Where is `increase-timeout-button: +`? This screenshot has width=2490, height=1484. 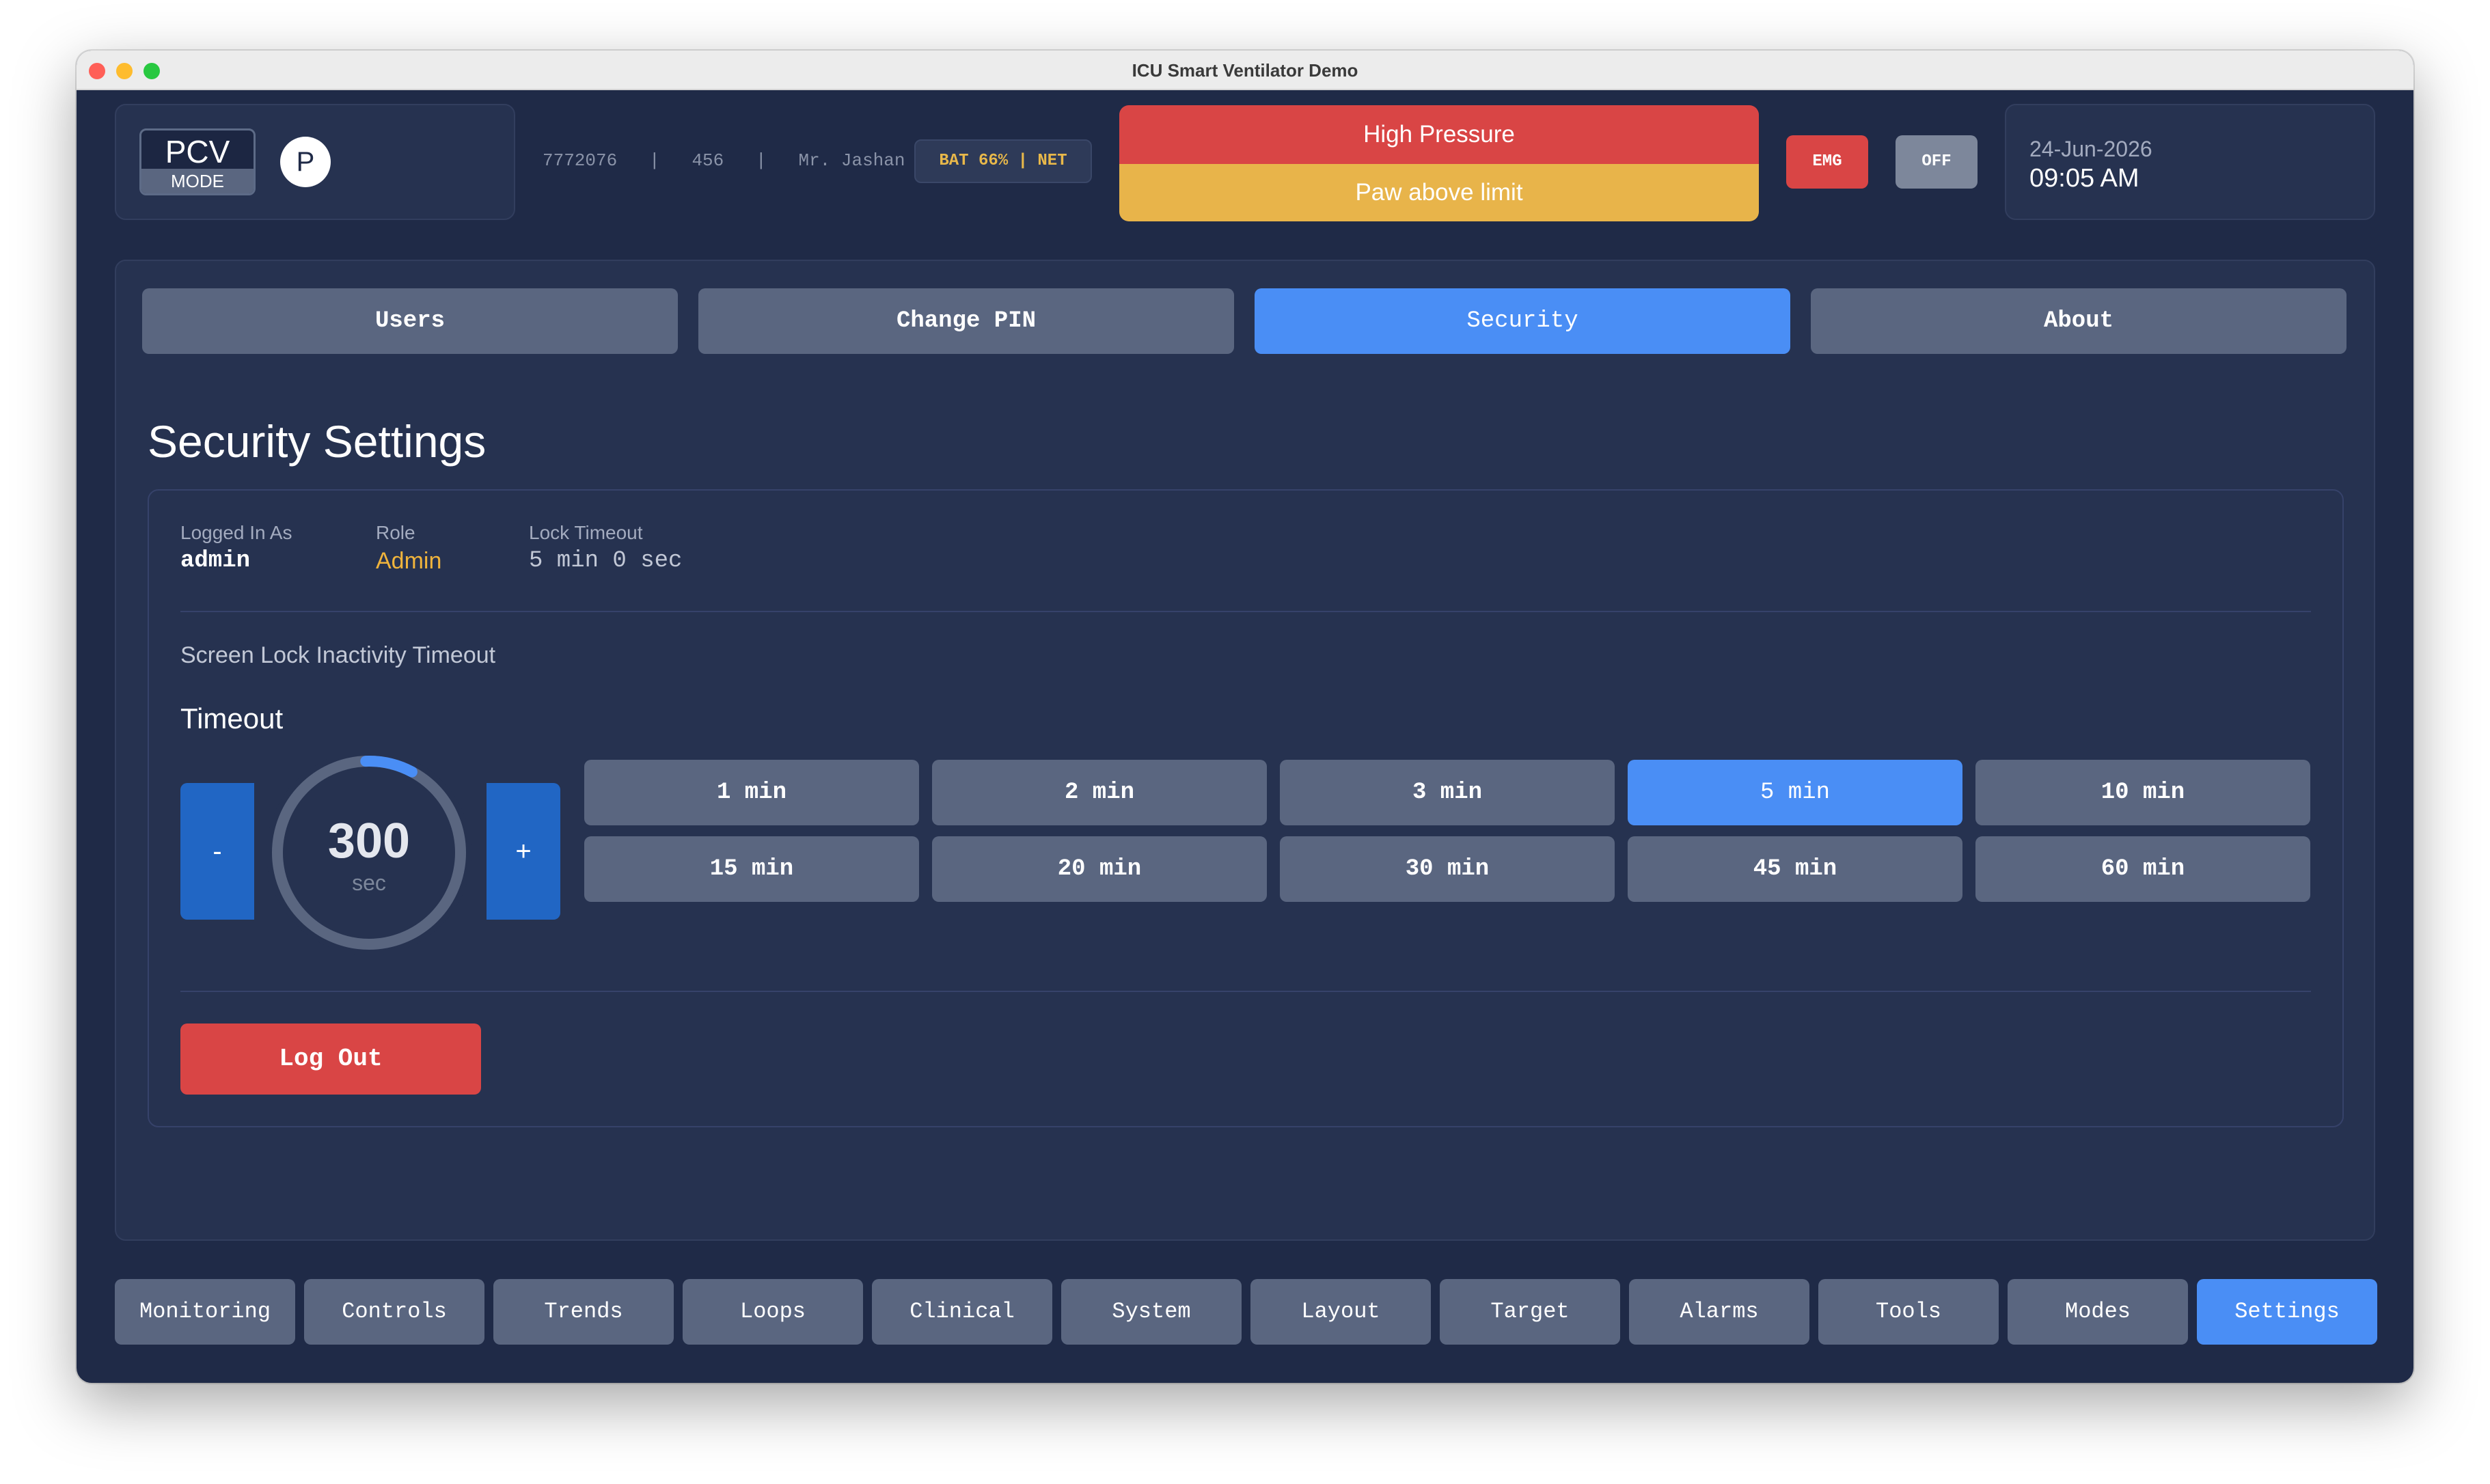 increase-timeout-button: + is located at coordinates (523, 852).